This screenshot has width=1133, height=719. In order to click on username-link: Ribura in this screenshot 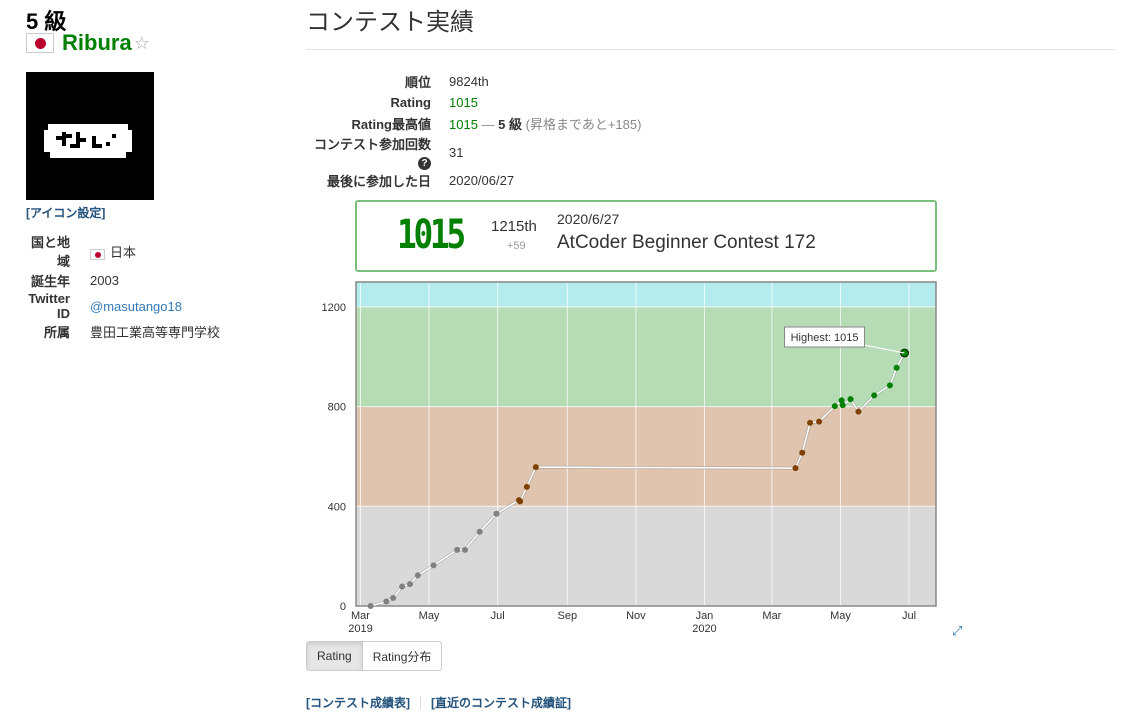, I will do `click(97, 43)`.